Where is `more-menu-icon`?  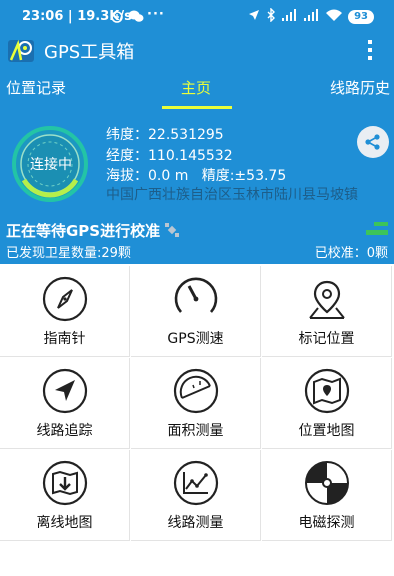 more-menu-icon is located at coordinates (370, 50).